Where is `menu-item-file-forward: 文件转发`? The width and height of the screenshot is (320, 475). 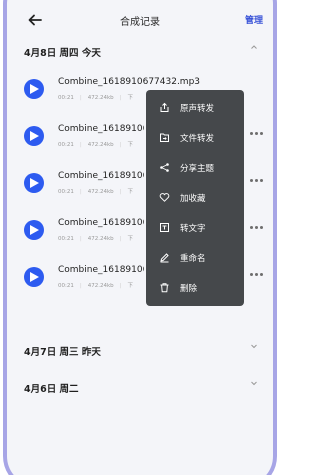
menu-item-file-forward: 文件转发 is located at coordinates (195, 138).